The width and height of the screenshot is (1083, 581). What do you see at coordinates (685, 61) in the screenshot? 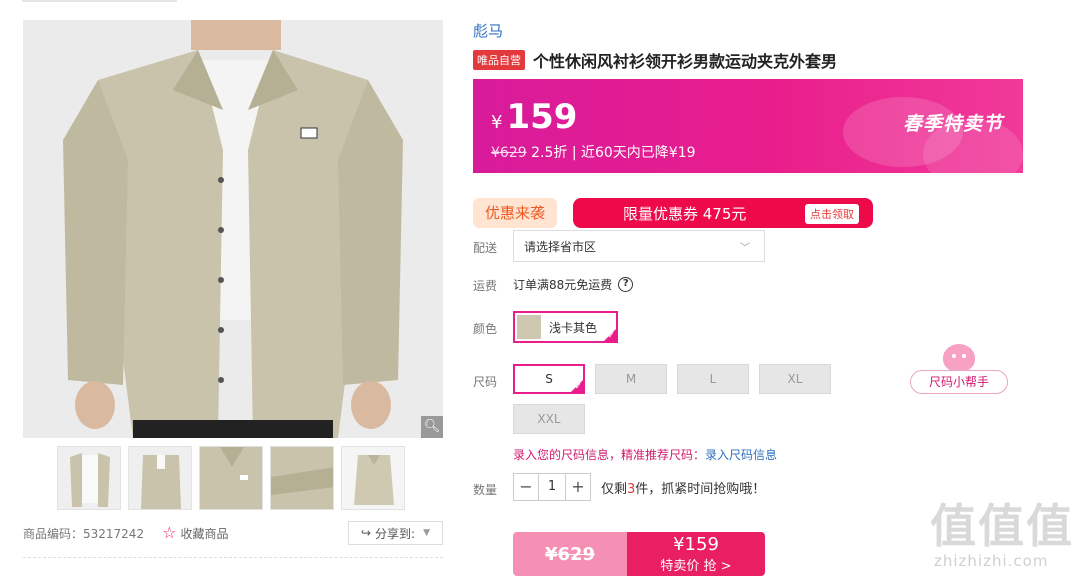
I see `product-title: 个性休闲风衬衫领开衫男款运动夹克外套男` at bounding box center [685, 61].